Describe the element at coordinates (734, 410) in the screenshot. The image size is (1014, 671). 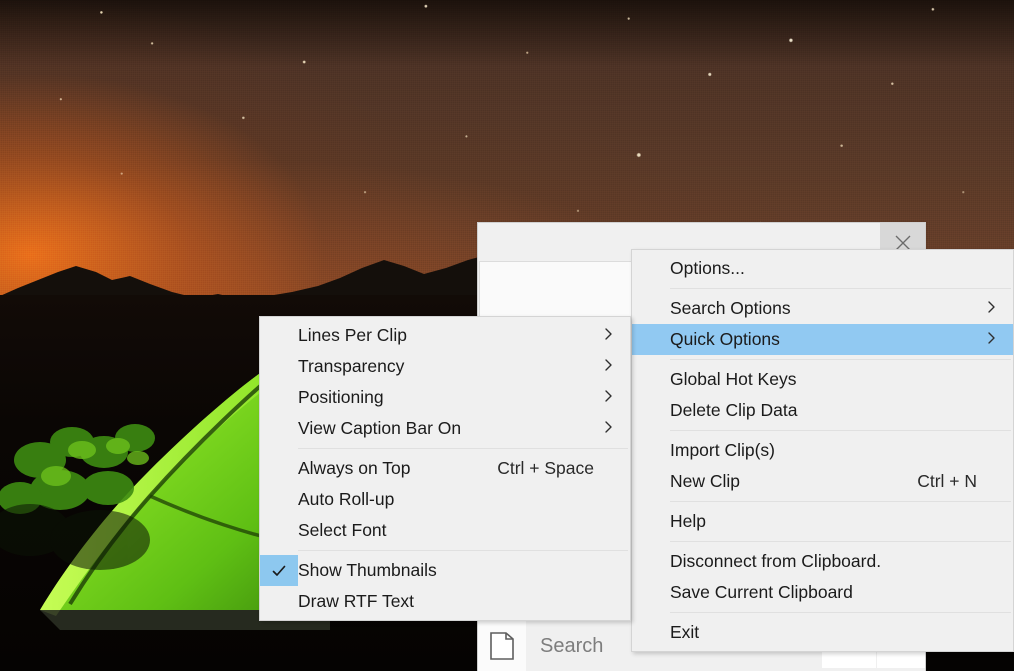
I see `menu-item-label: Delete Clip Data` at that location.